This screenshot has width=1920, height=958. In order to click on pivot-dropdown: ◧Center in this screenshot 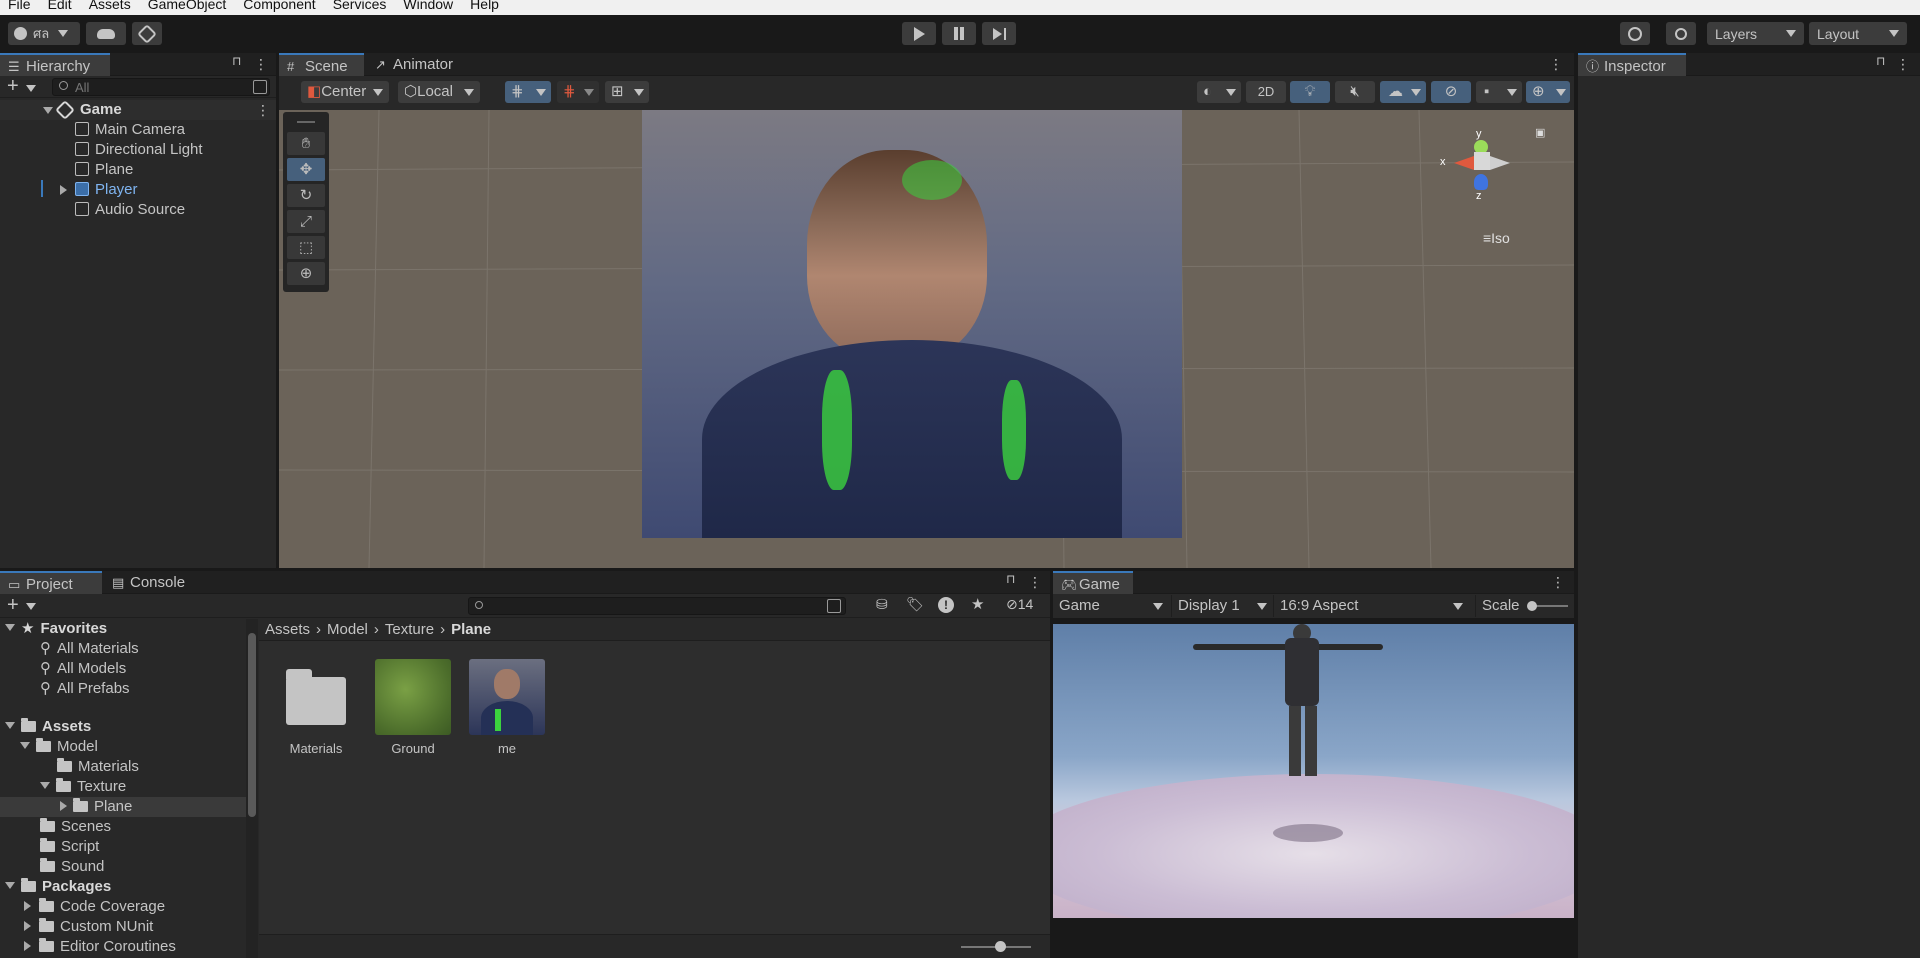, I will do `click(345, 92)`.